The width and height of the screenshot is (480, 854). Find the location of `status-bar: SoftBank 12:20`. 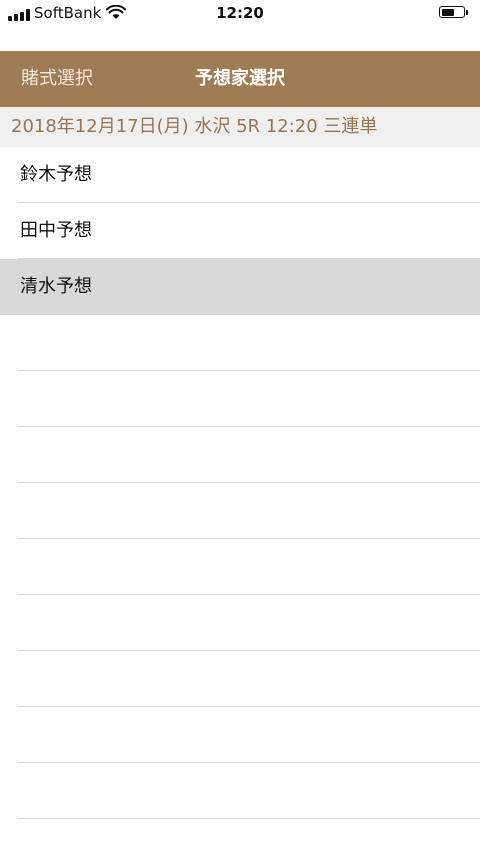

status-bar: SoftBank 12:20 is located at coordinates (240, 14).